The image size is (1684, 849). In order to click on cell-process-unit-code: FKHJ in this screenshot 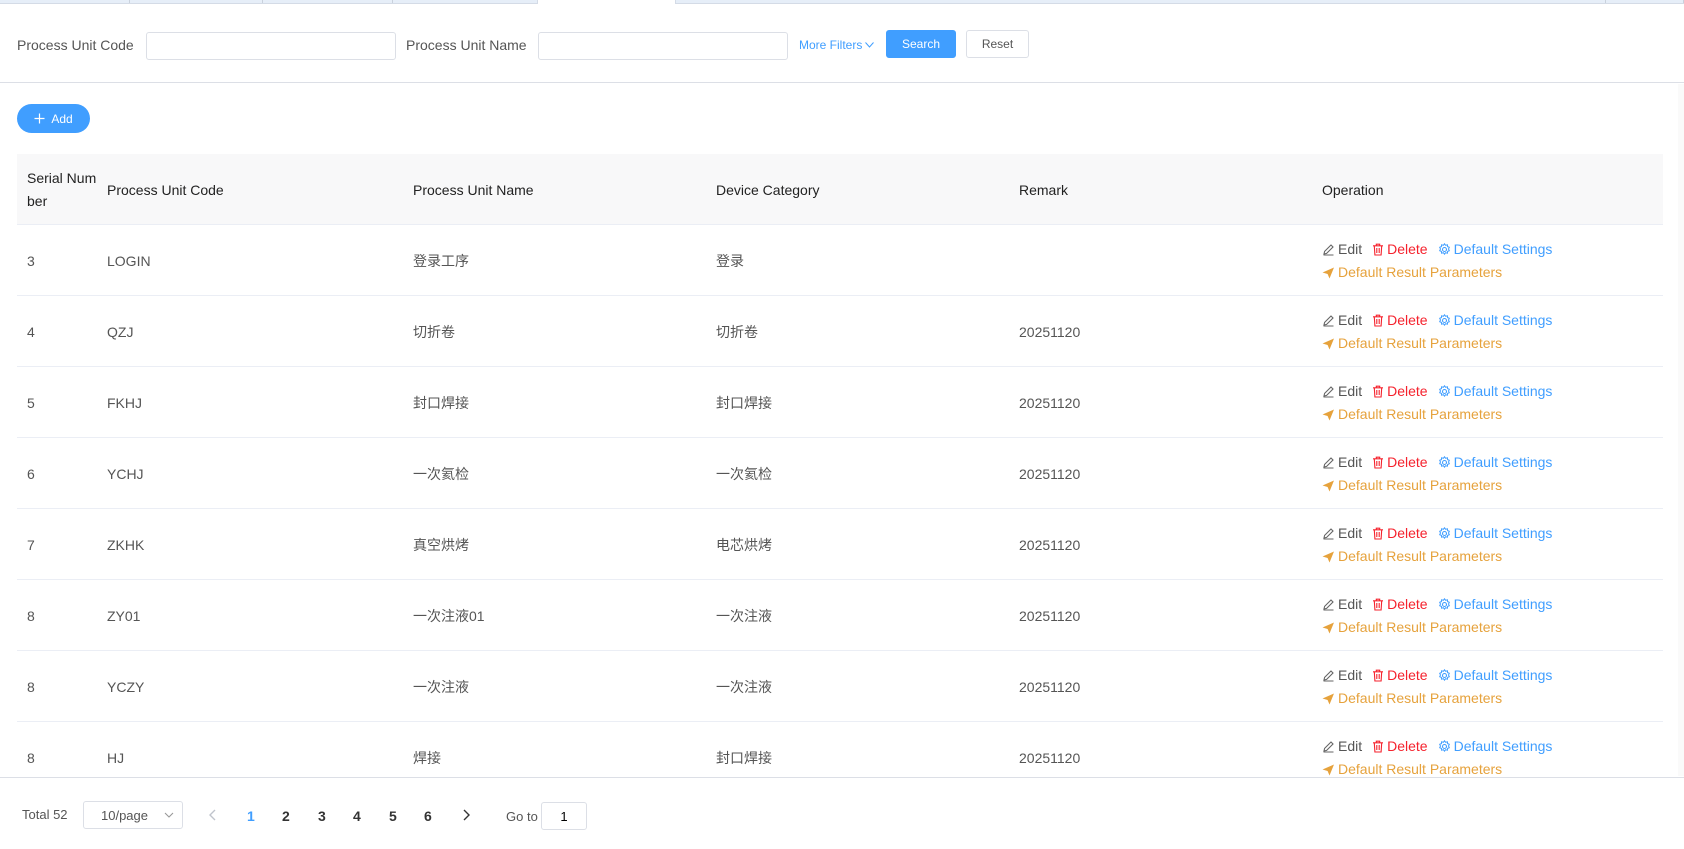, I will do `click(124, 402)`.